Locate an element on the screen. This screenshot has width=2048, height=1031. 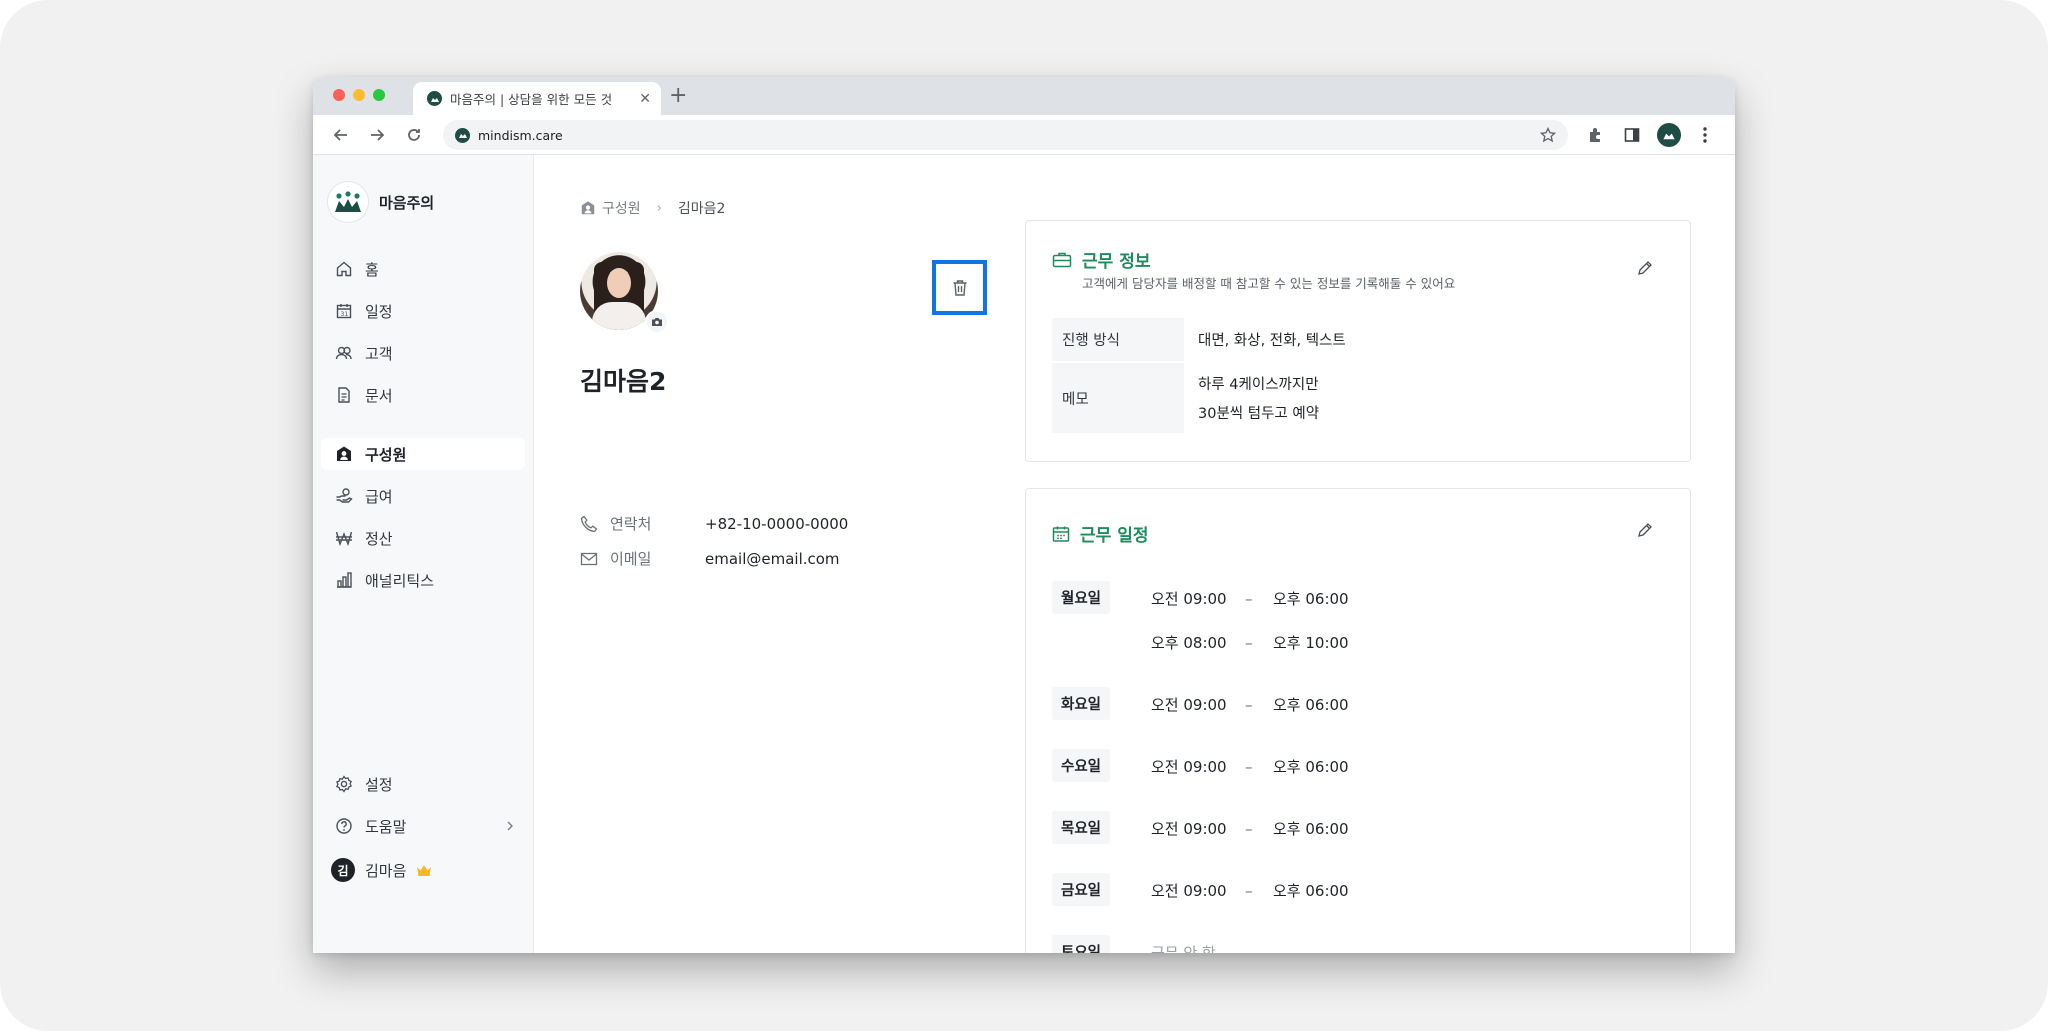
url-text: mindism.care is located at coordinates (520, 135).